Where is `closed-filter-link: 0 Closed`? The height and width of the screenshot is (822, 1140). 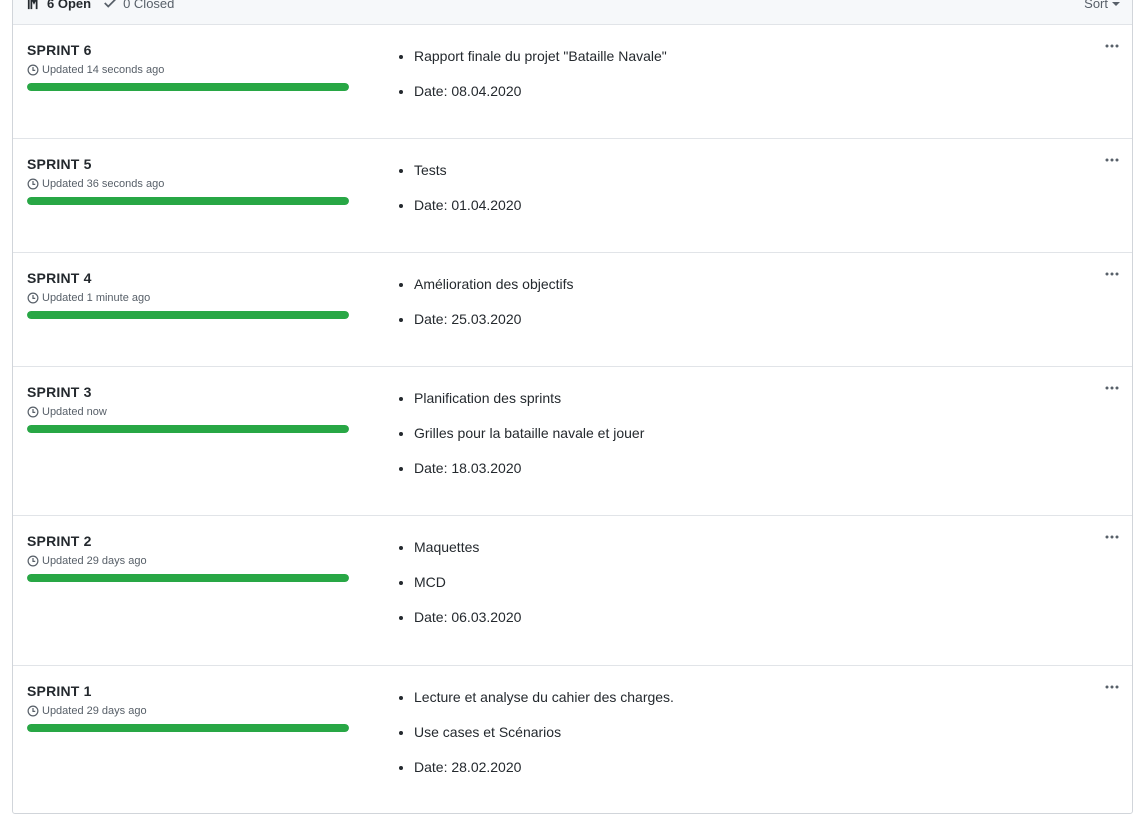 closed-filter-link: 0 Closed is located at coordinates (138, 5).